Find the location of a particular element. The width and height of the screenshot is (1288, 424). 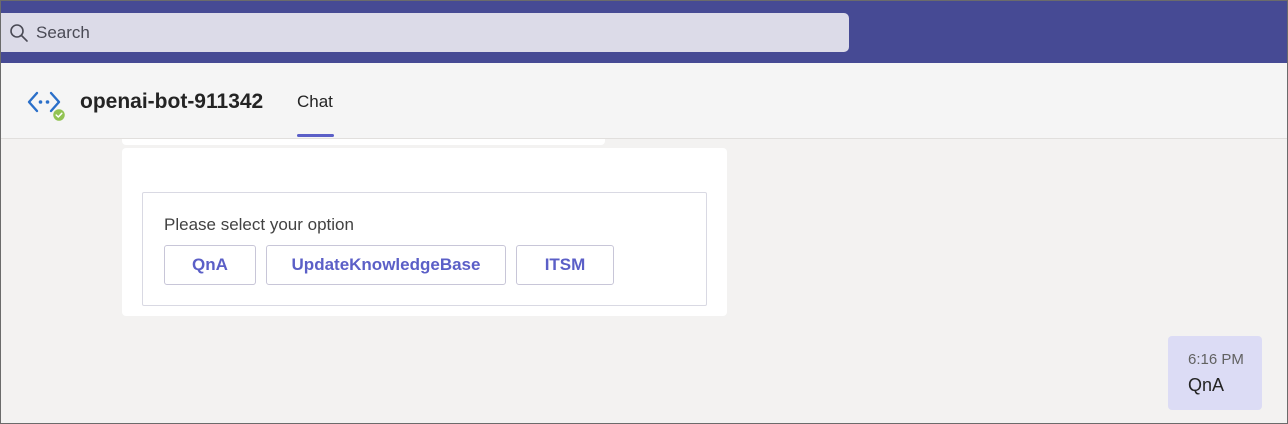

bot-avatar-icon is located at coordinates (46, 107).